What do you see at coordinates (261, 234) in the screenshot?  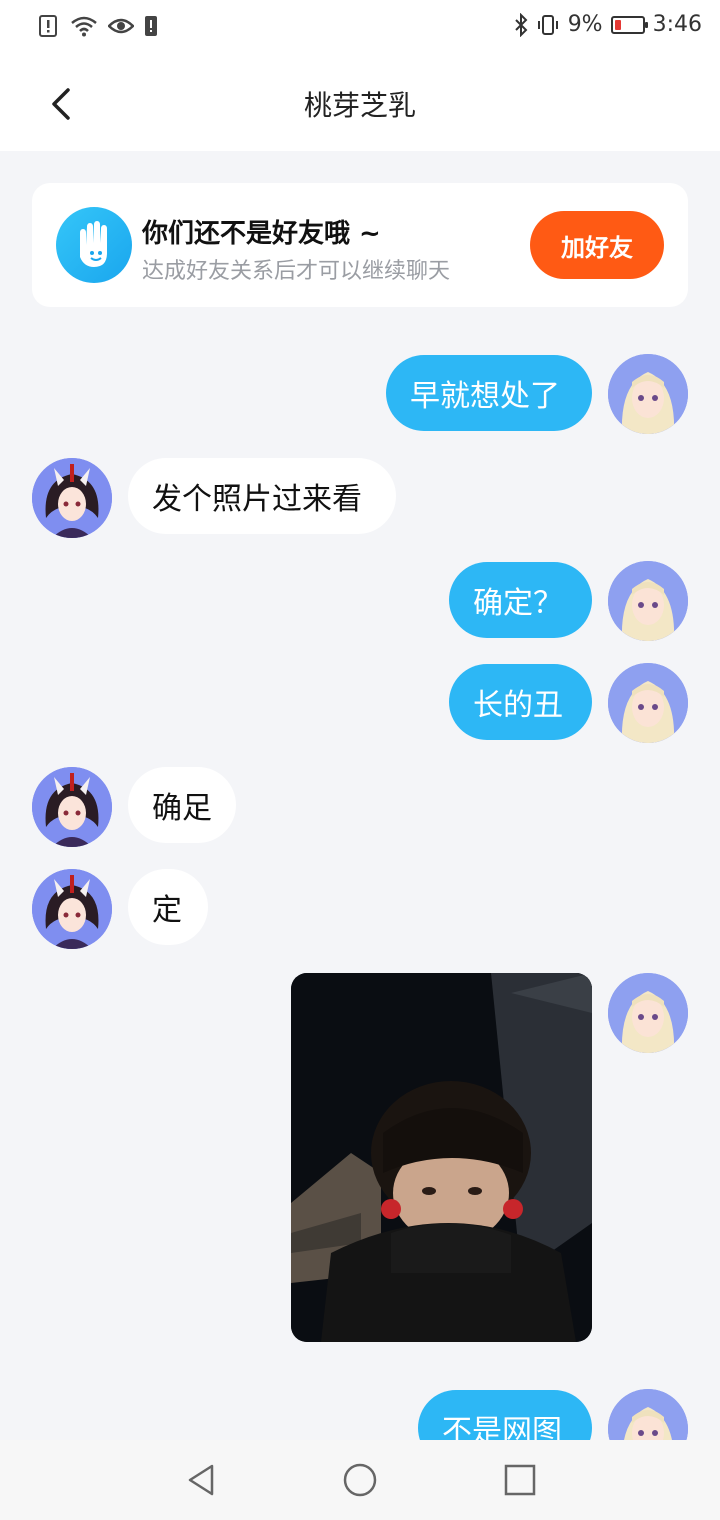 I see `notice-title: 你们还不是好友哦 ~` at bounding box center [261, 234].